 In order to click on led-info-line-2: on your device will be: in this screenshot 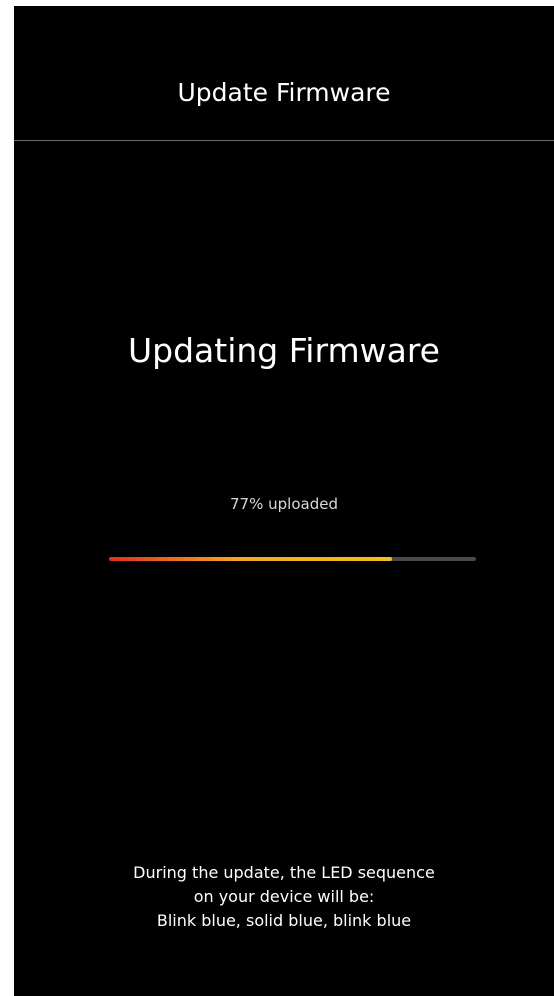, I will do `click(284, 896)`.